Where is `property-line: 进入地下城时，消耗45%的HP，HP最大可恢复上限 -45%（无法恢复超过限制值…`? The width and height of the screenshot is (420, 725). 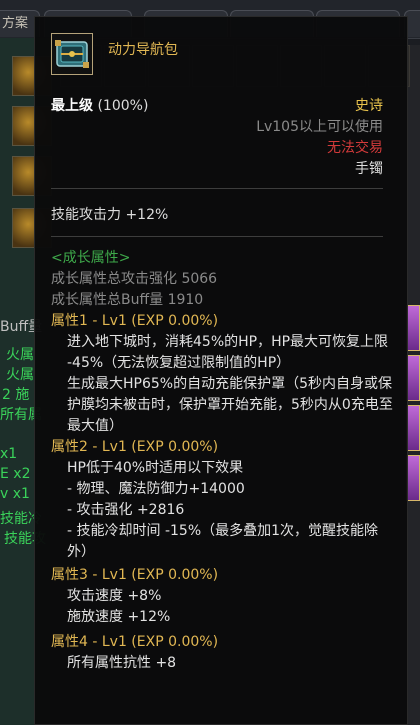
property-line: 进入地下城时，消耗45%的HP，HP最大可恢复上限 -45%（无法恢复超过限制值… is located at coordinates (228, 352).